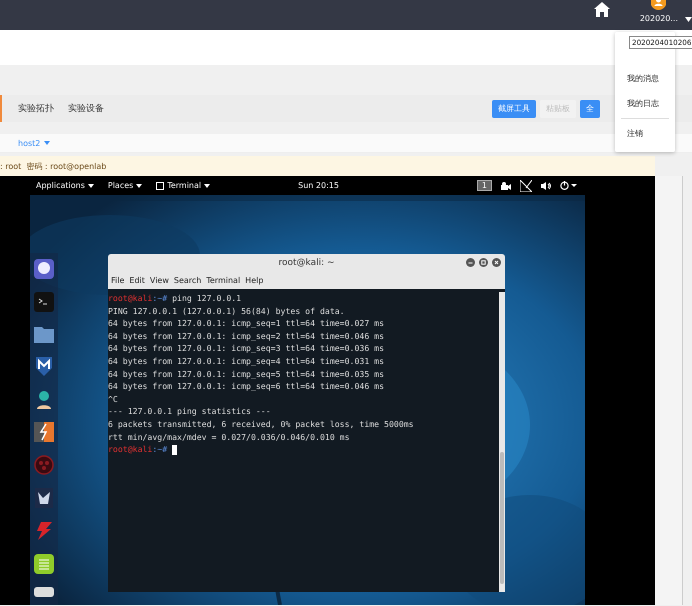 Image resolution: width=692 pixels, height=606 pixels. I want to click on avatar-icon, so click(658, 5).